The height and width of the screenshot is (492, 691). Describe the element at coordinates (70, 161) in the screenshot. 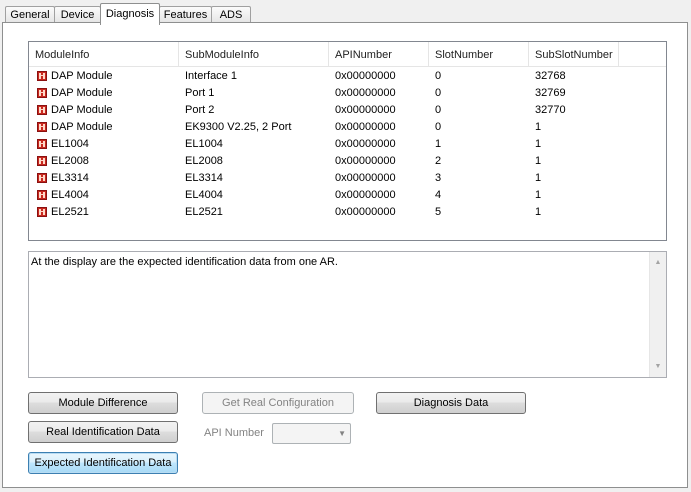

I see `row-moduleinfo: EL2008` at that location.